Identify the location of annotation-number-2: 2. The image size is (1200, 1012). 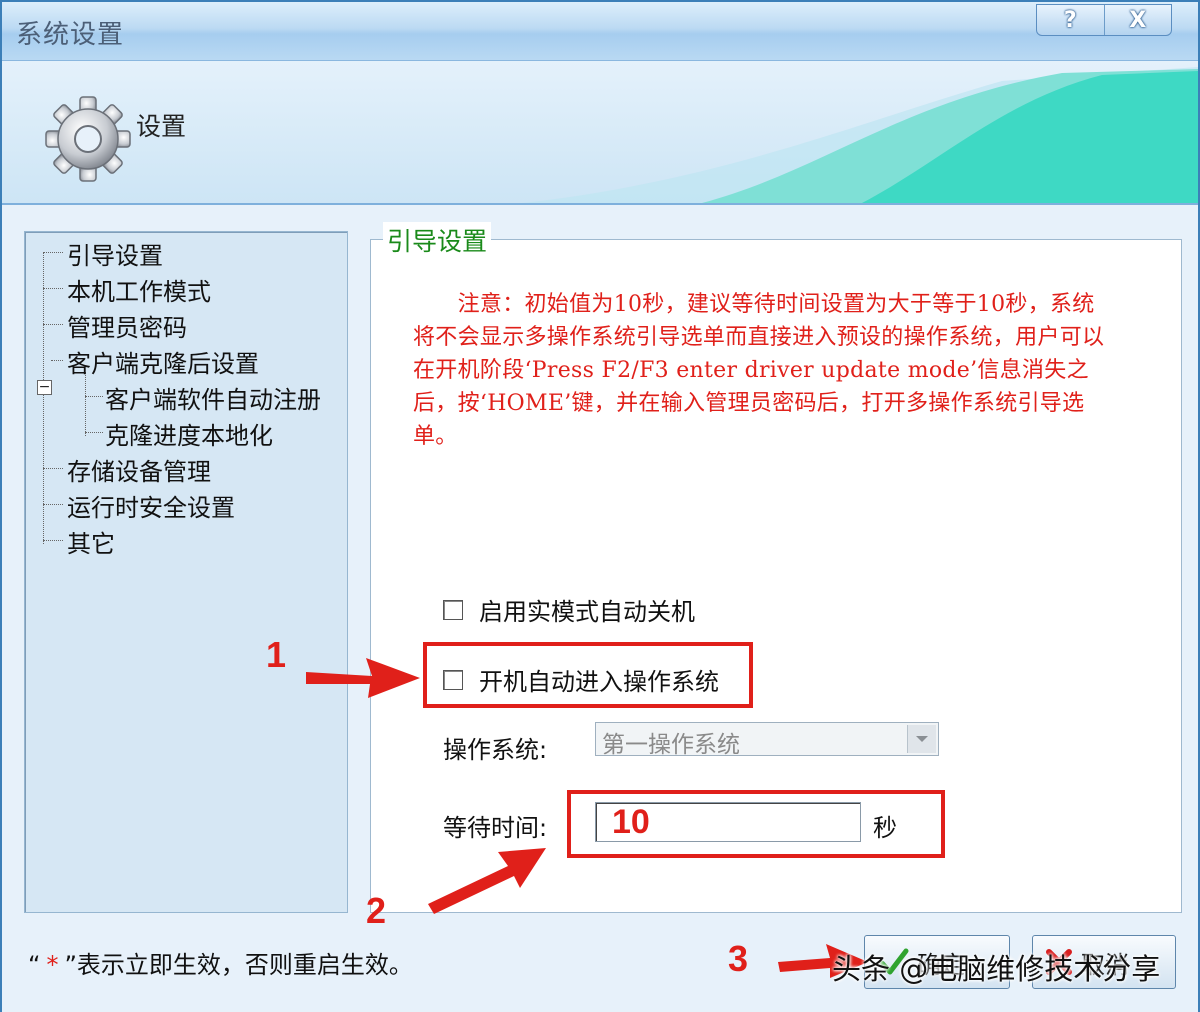
(376, 910).